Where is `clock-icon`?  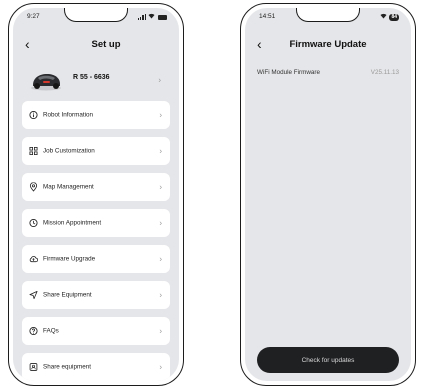 clock-icon is located at coordinates (33, 223).